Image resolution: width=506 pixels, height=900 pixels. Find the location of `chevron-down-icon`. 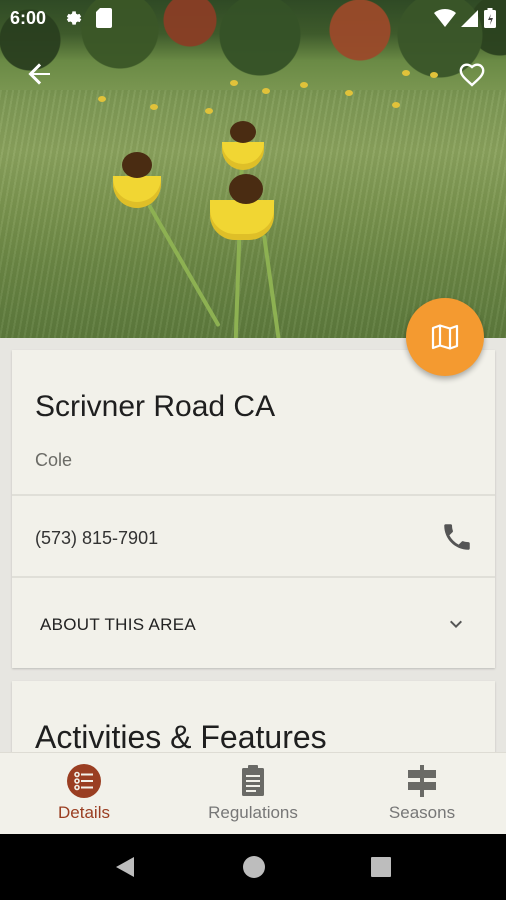

chevron-down-icon is located at coordinates (456, 624).